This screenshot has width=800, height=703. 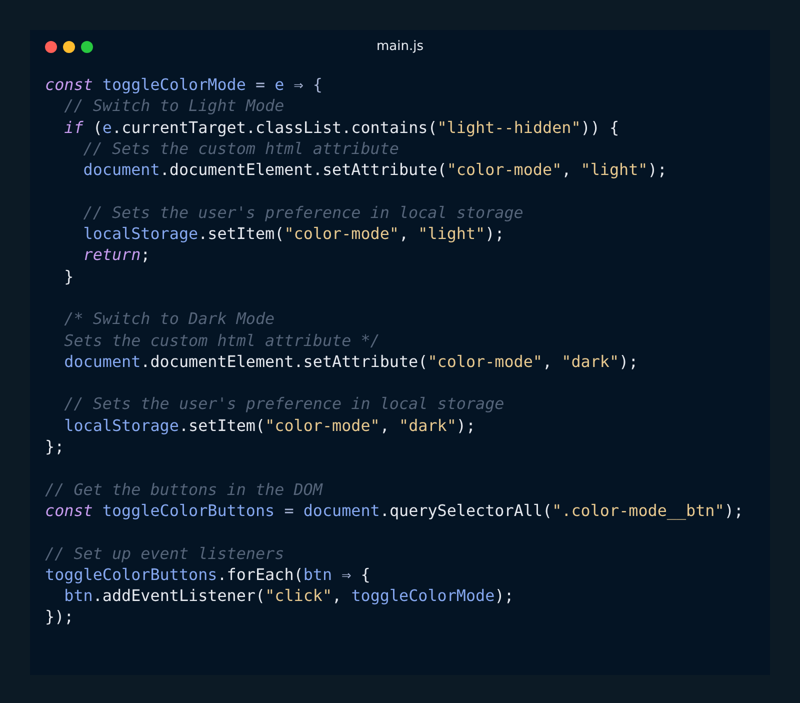 I want to click on code-line: /* Switch to Dark Mode, so click(x=169, y=319).